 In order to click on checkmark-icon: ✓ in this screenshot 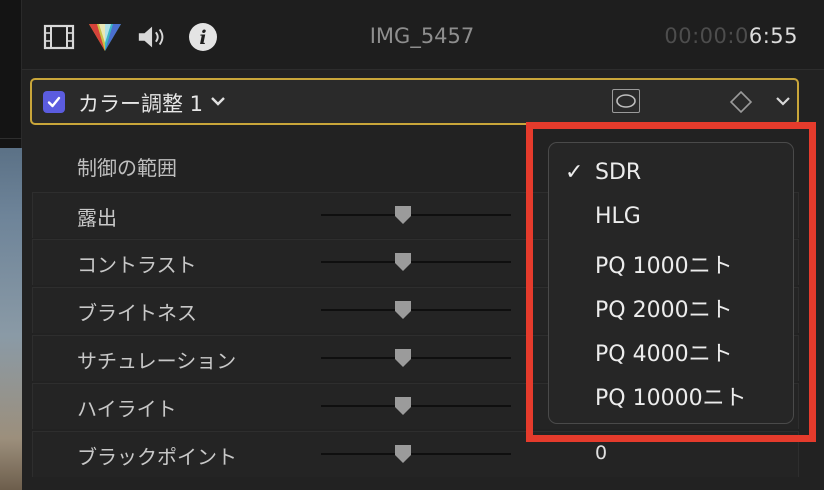, I will do `click(574, 172)`.